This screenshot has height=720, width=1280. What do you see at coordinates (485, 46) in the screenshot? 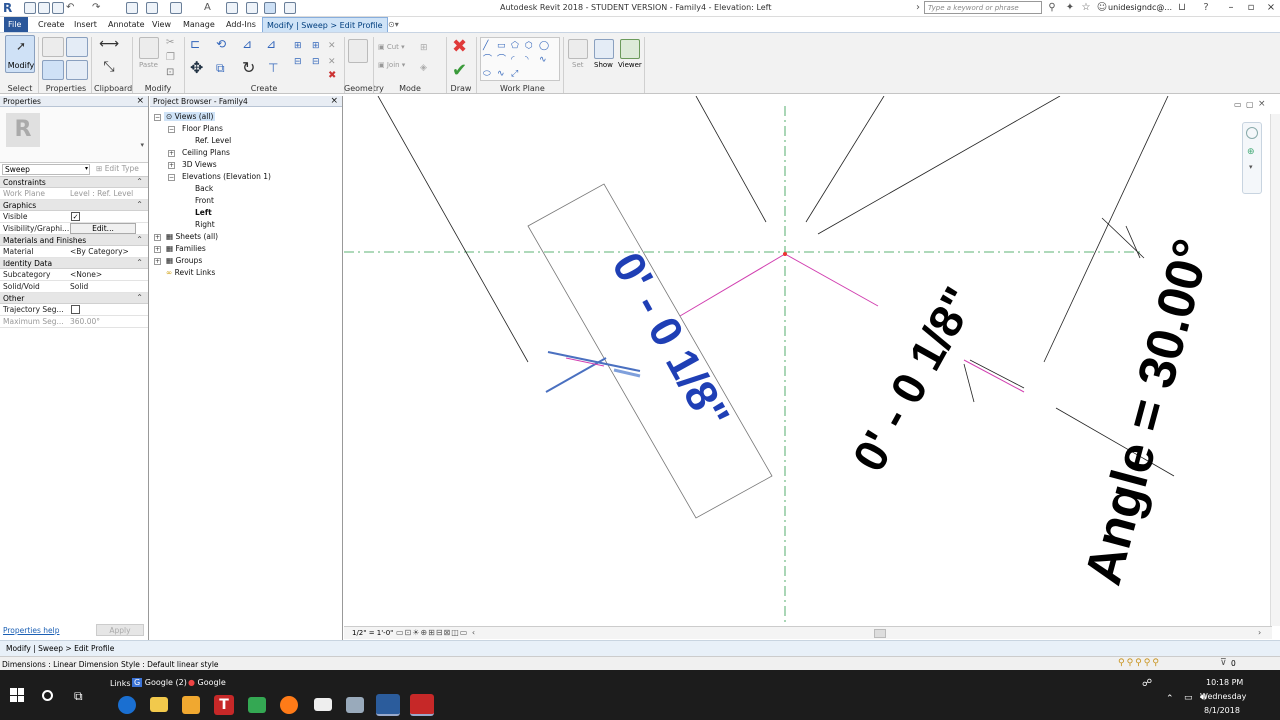
I see `line-tool-icon: ╱` at bounding box center [485, 46].